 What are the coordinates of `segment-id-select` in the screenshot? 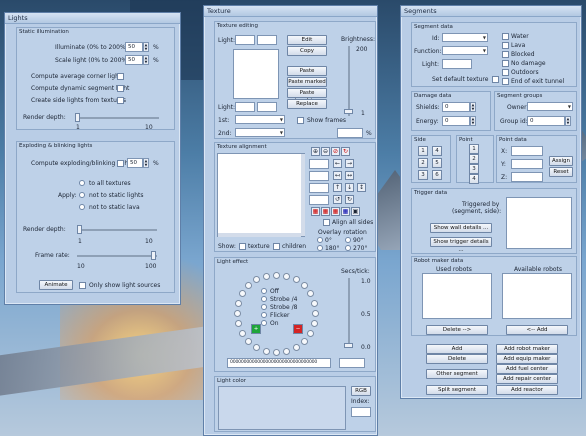 It's located at (465, 37).